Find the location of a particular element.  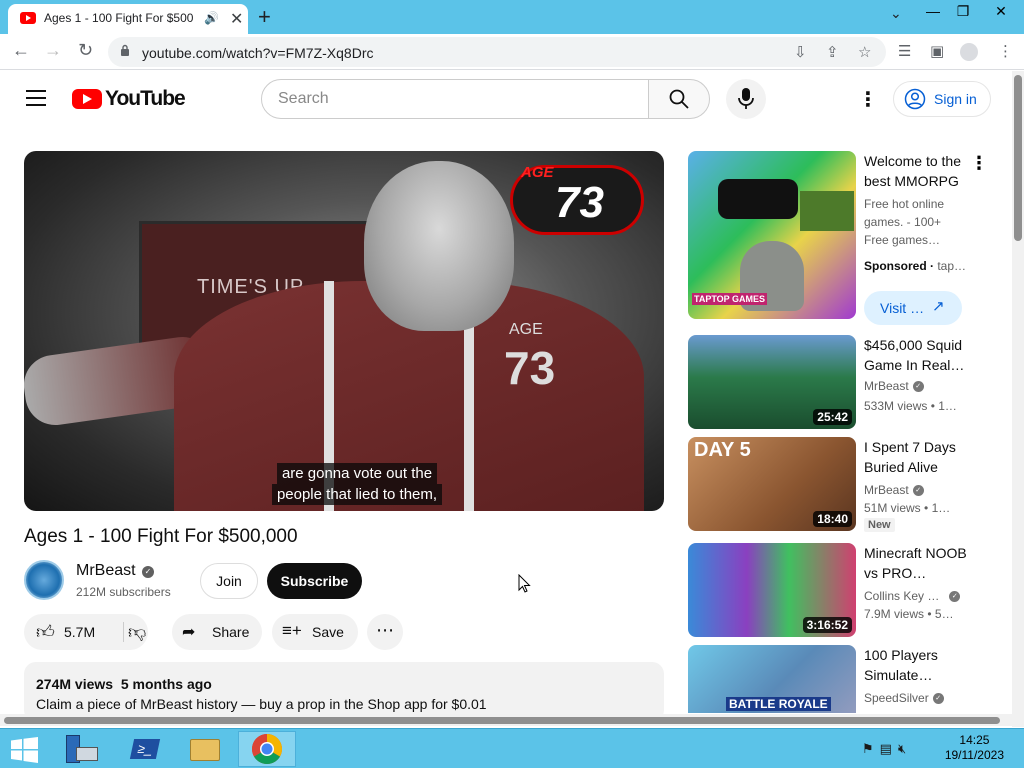

channel-name: Collins Key … ✓ is located at coordinates (912, 596).